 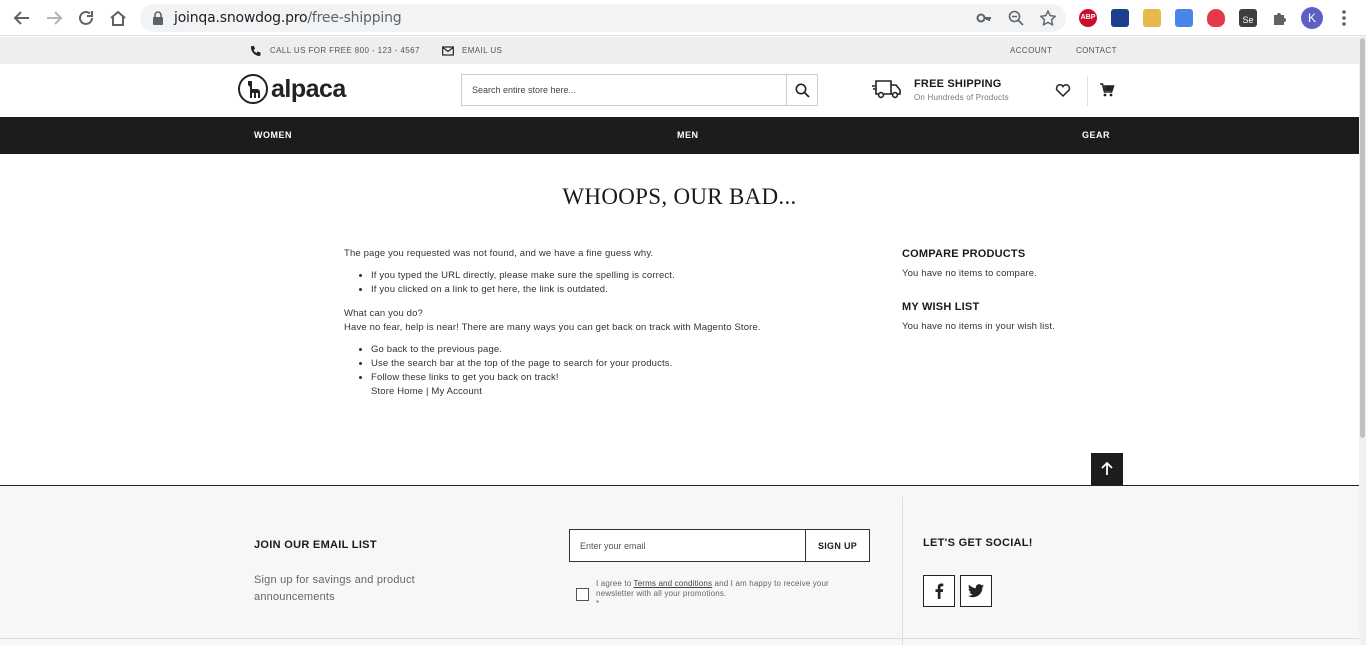 I want to click on adblock-plus-icon: ABP, so click(x=1088, y=18).